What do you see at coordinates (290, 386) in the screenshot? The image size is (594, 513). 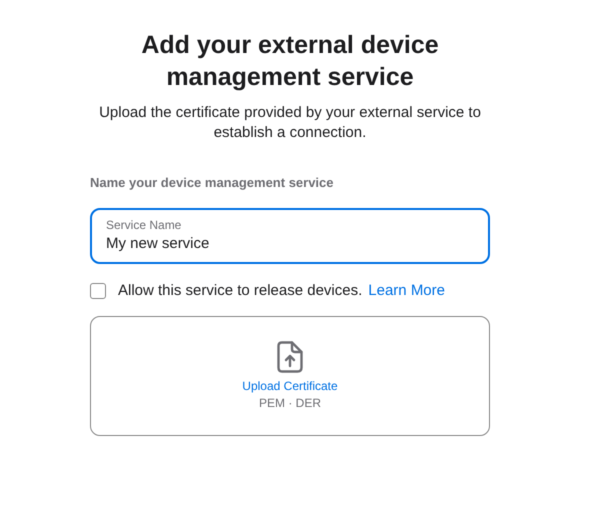 I see `upload-certificate-link: Upload Certificate` at bounding box center [290, 386].